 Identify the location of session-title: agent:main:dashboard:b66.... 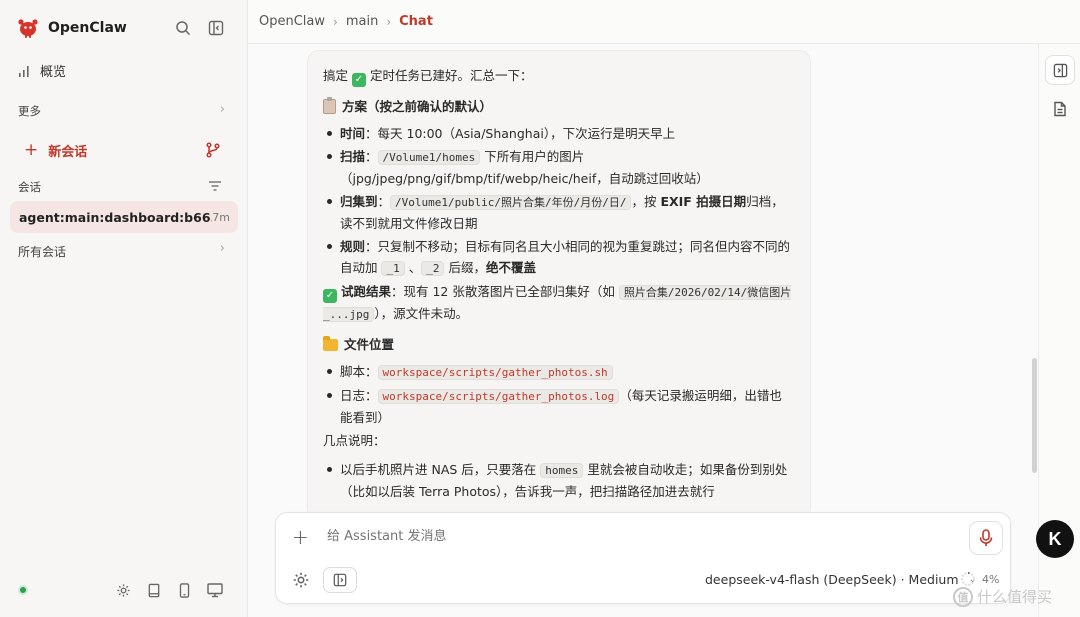
(116, 217).